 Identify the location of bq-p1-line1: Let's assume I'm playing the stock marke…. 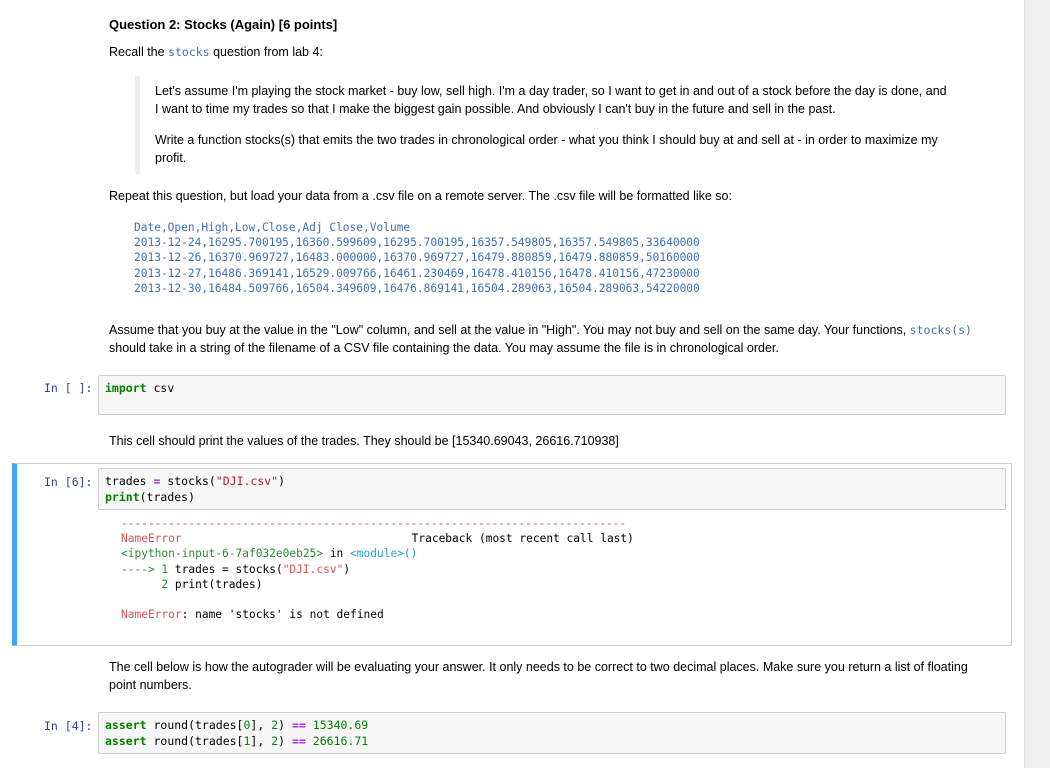
(551, 91).